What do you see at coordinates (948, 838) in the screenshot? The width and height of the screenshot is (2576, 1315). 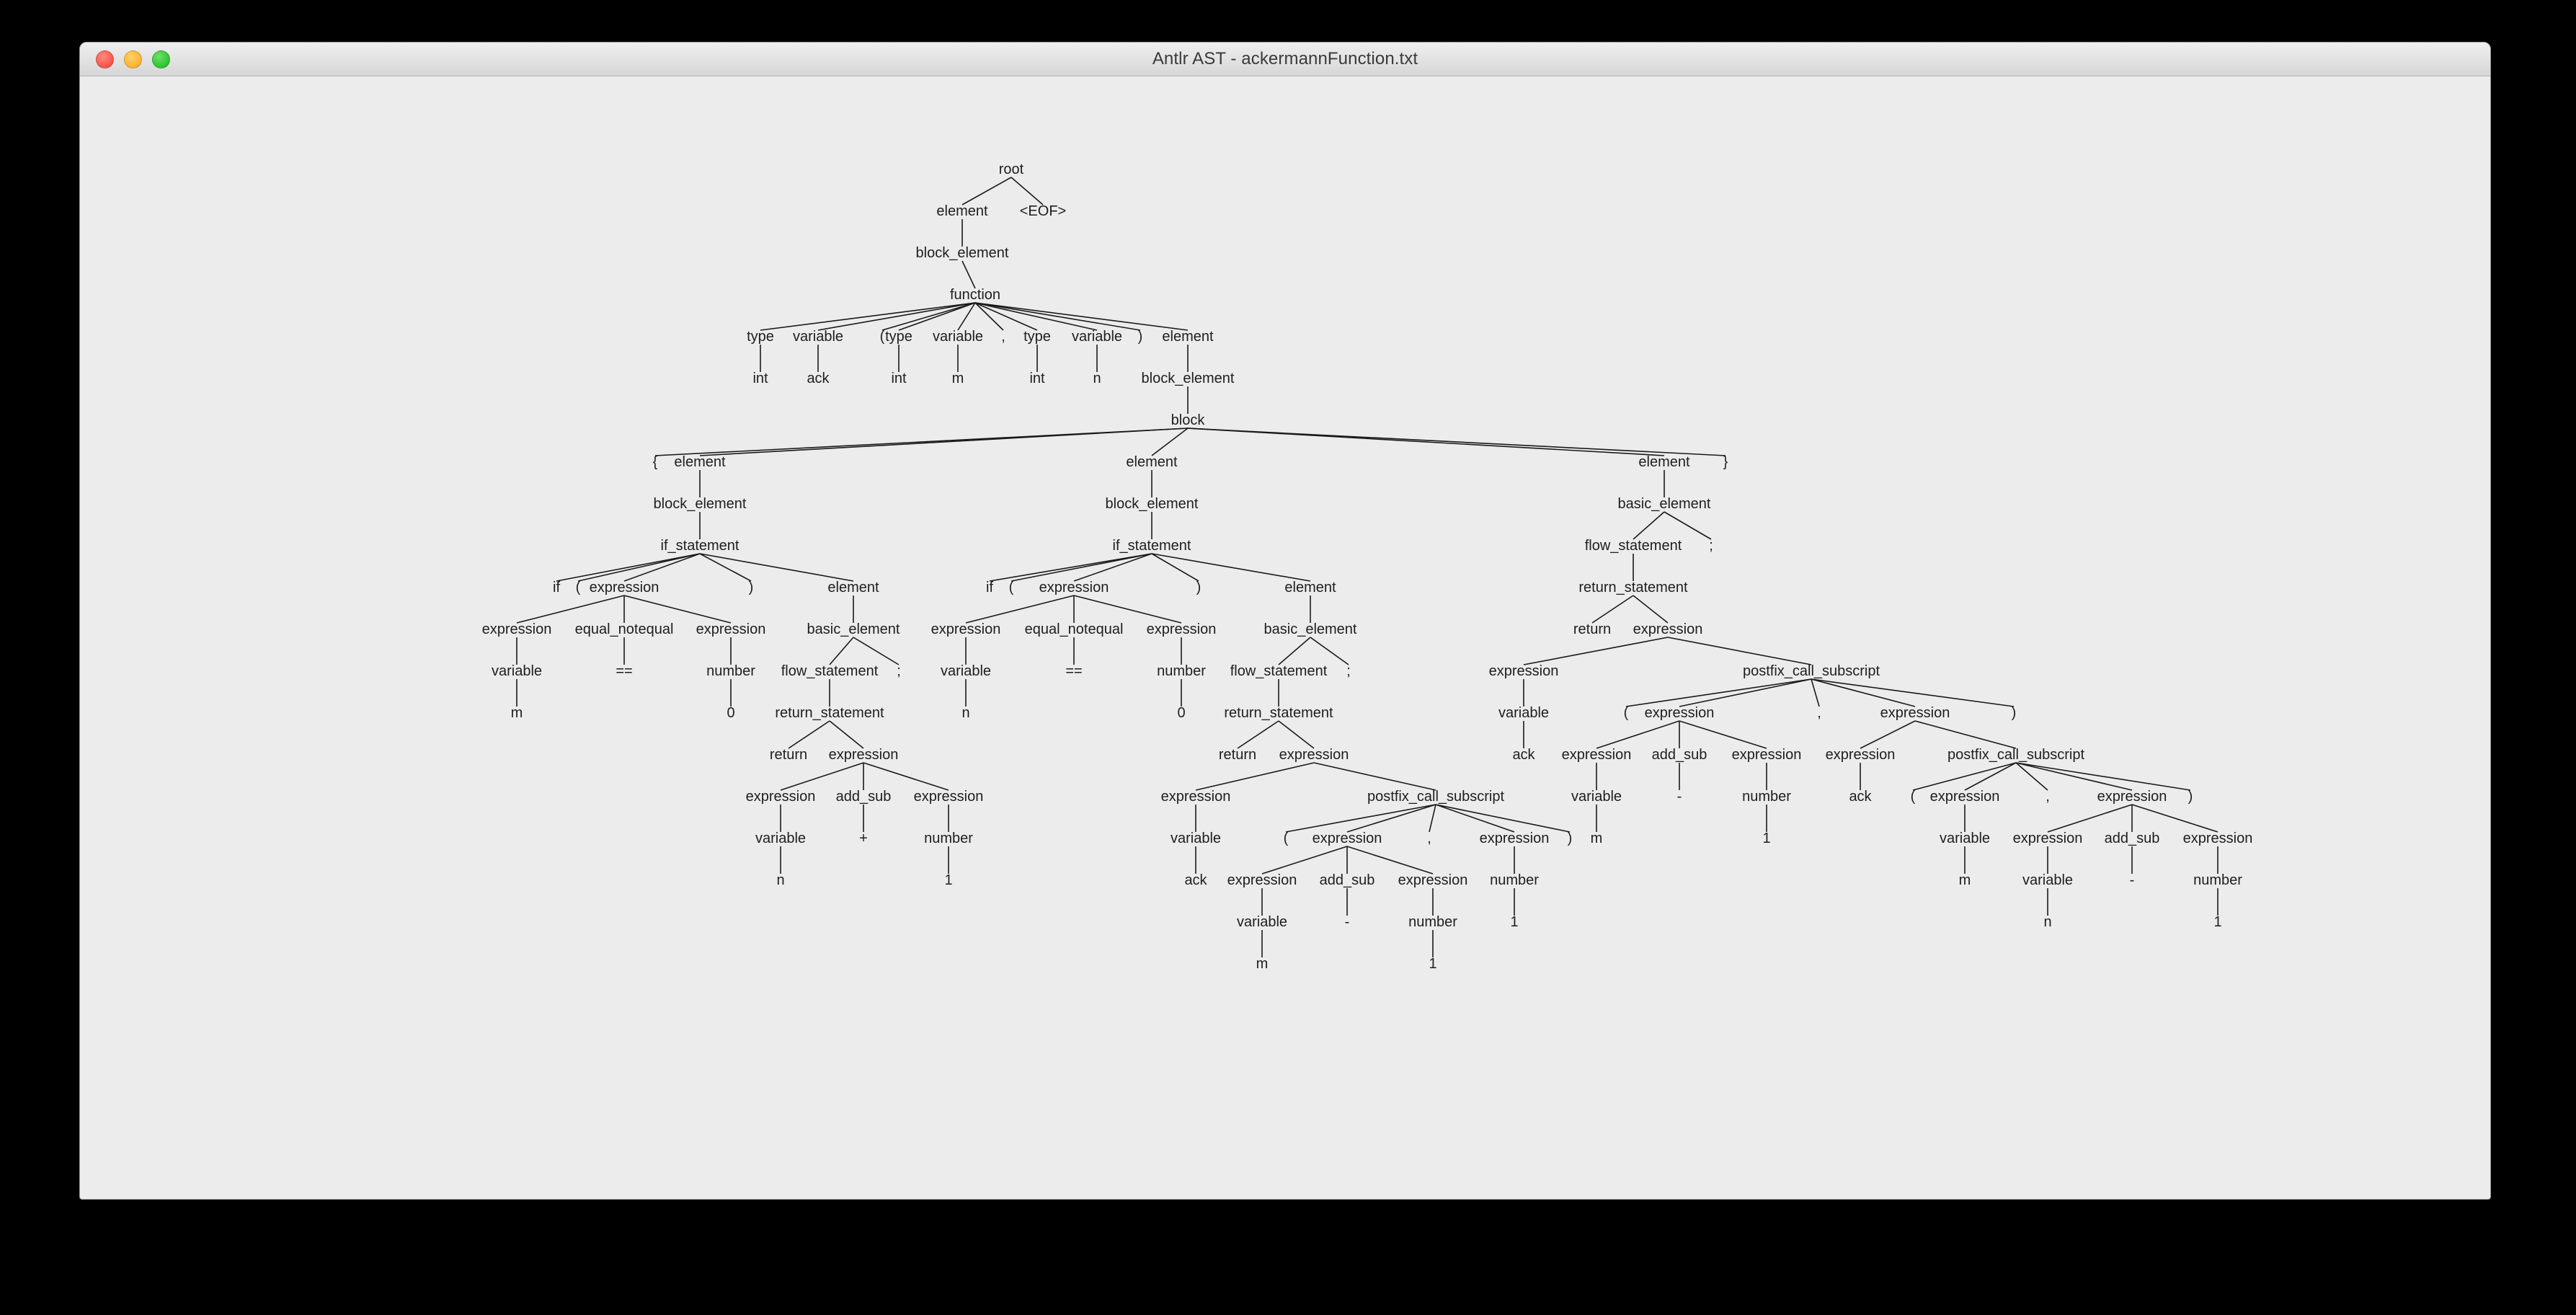 I see `ast-node-n54: number` at bounding box center [948, 838].